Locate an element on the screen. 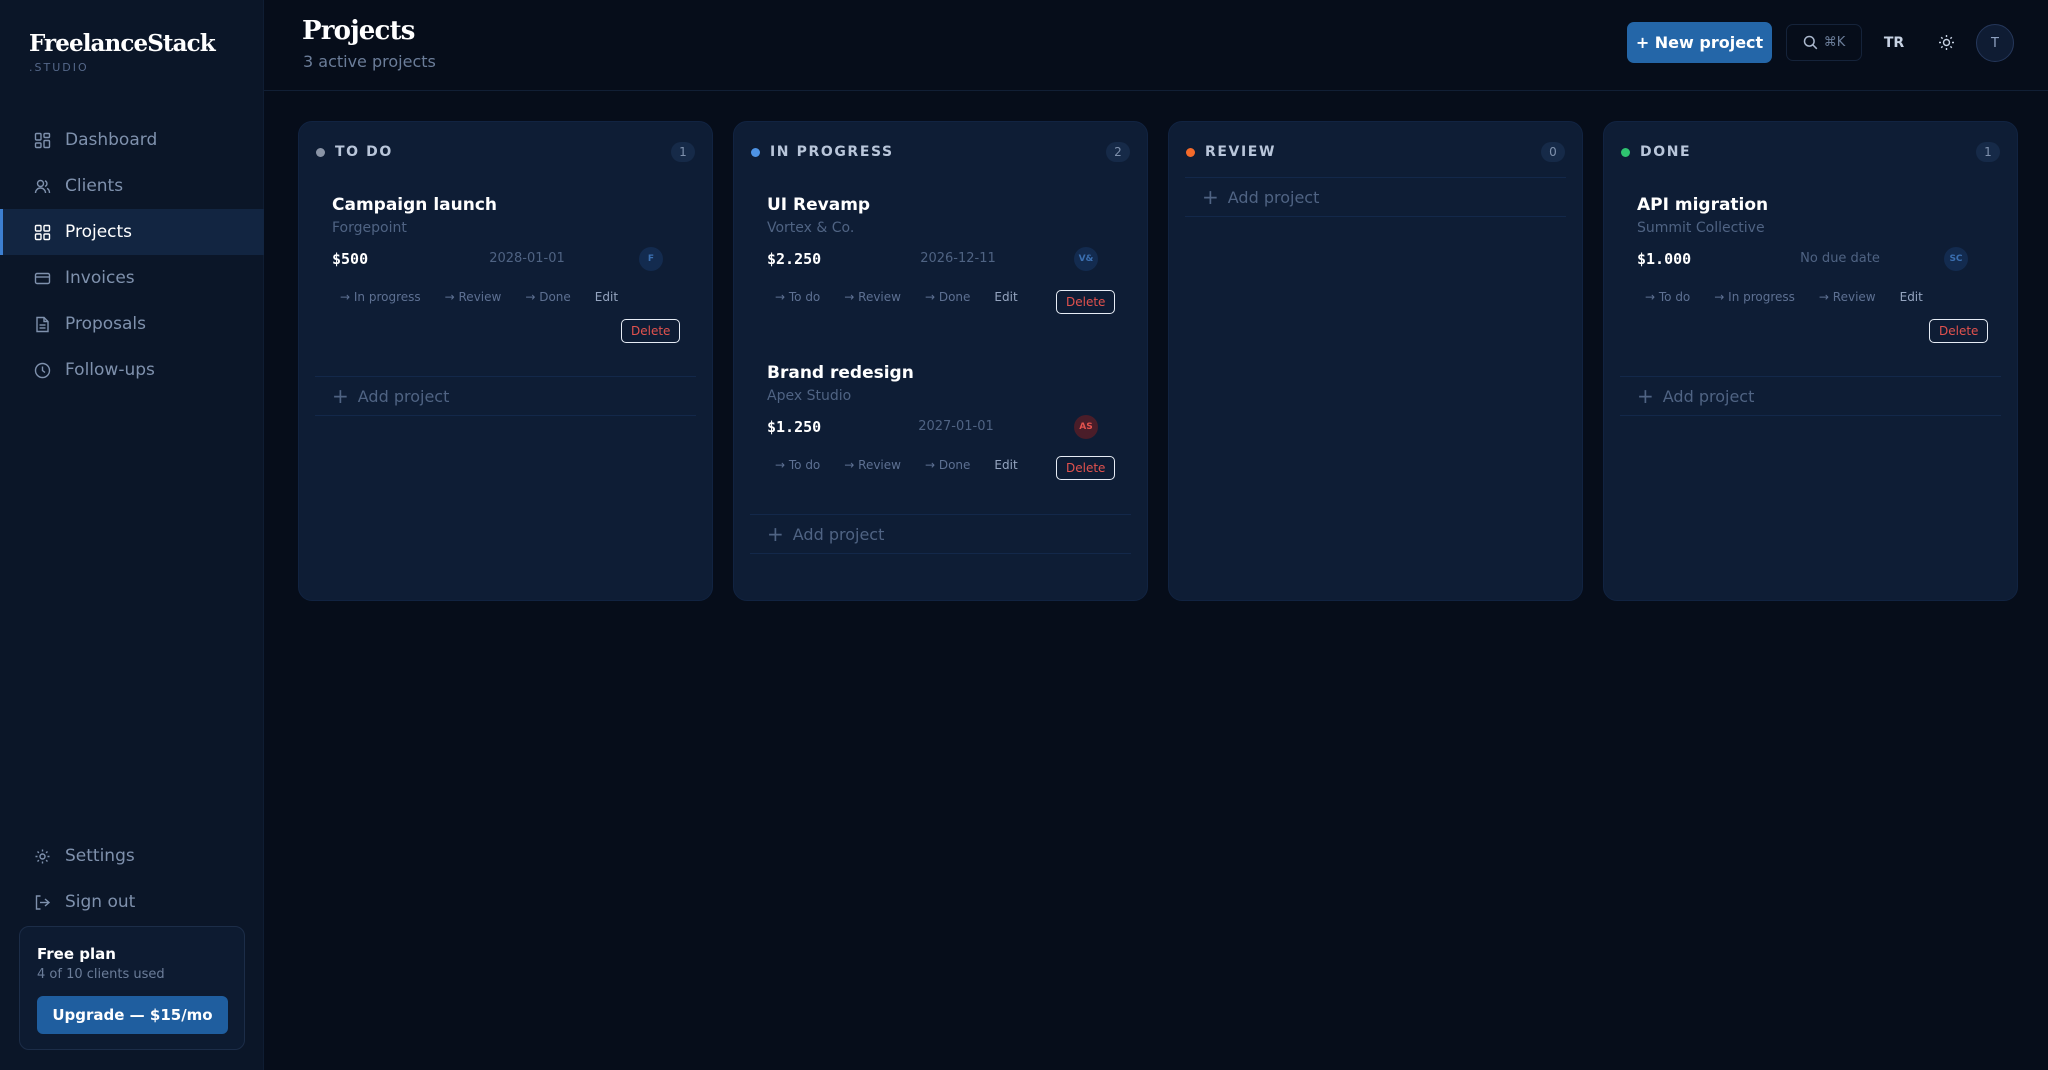  theme-toggle is located at coordinates (1946, 42).